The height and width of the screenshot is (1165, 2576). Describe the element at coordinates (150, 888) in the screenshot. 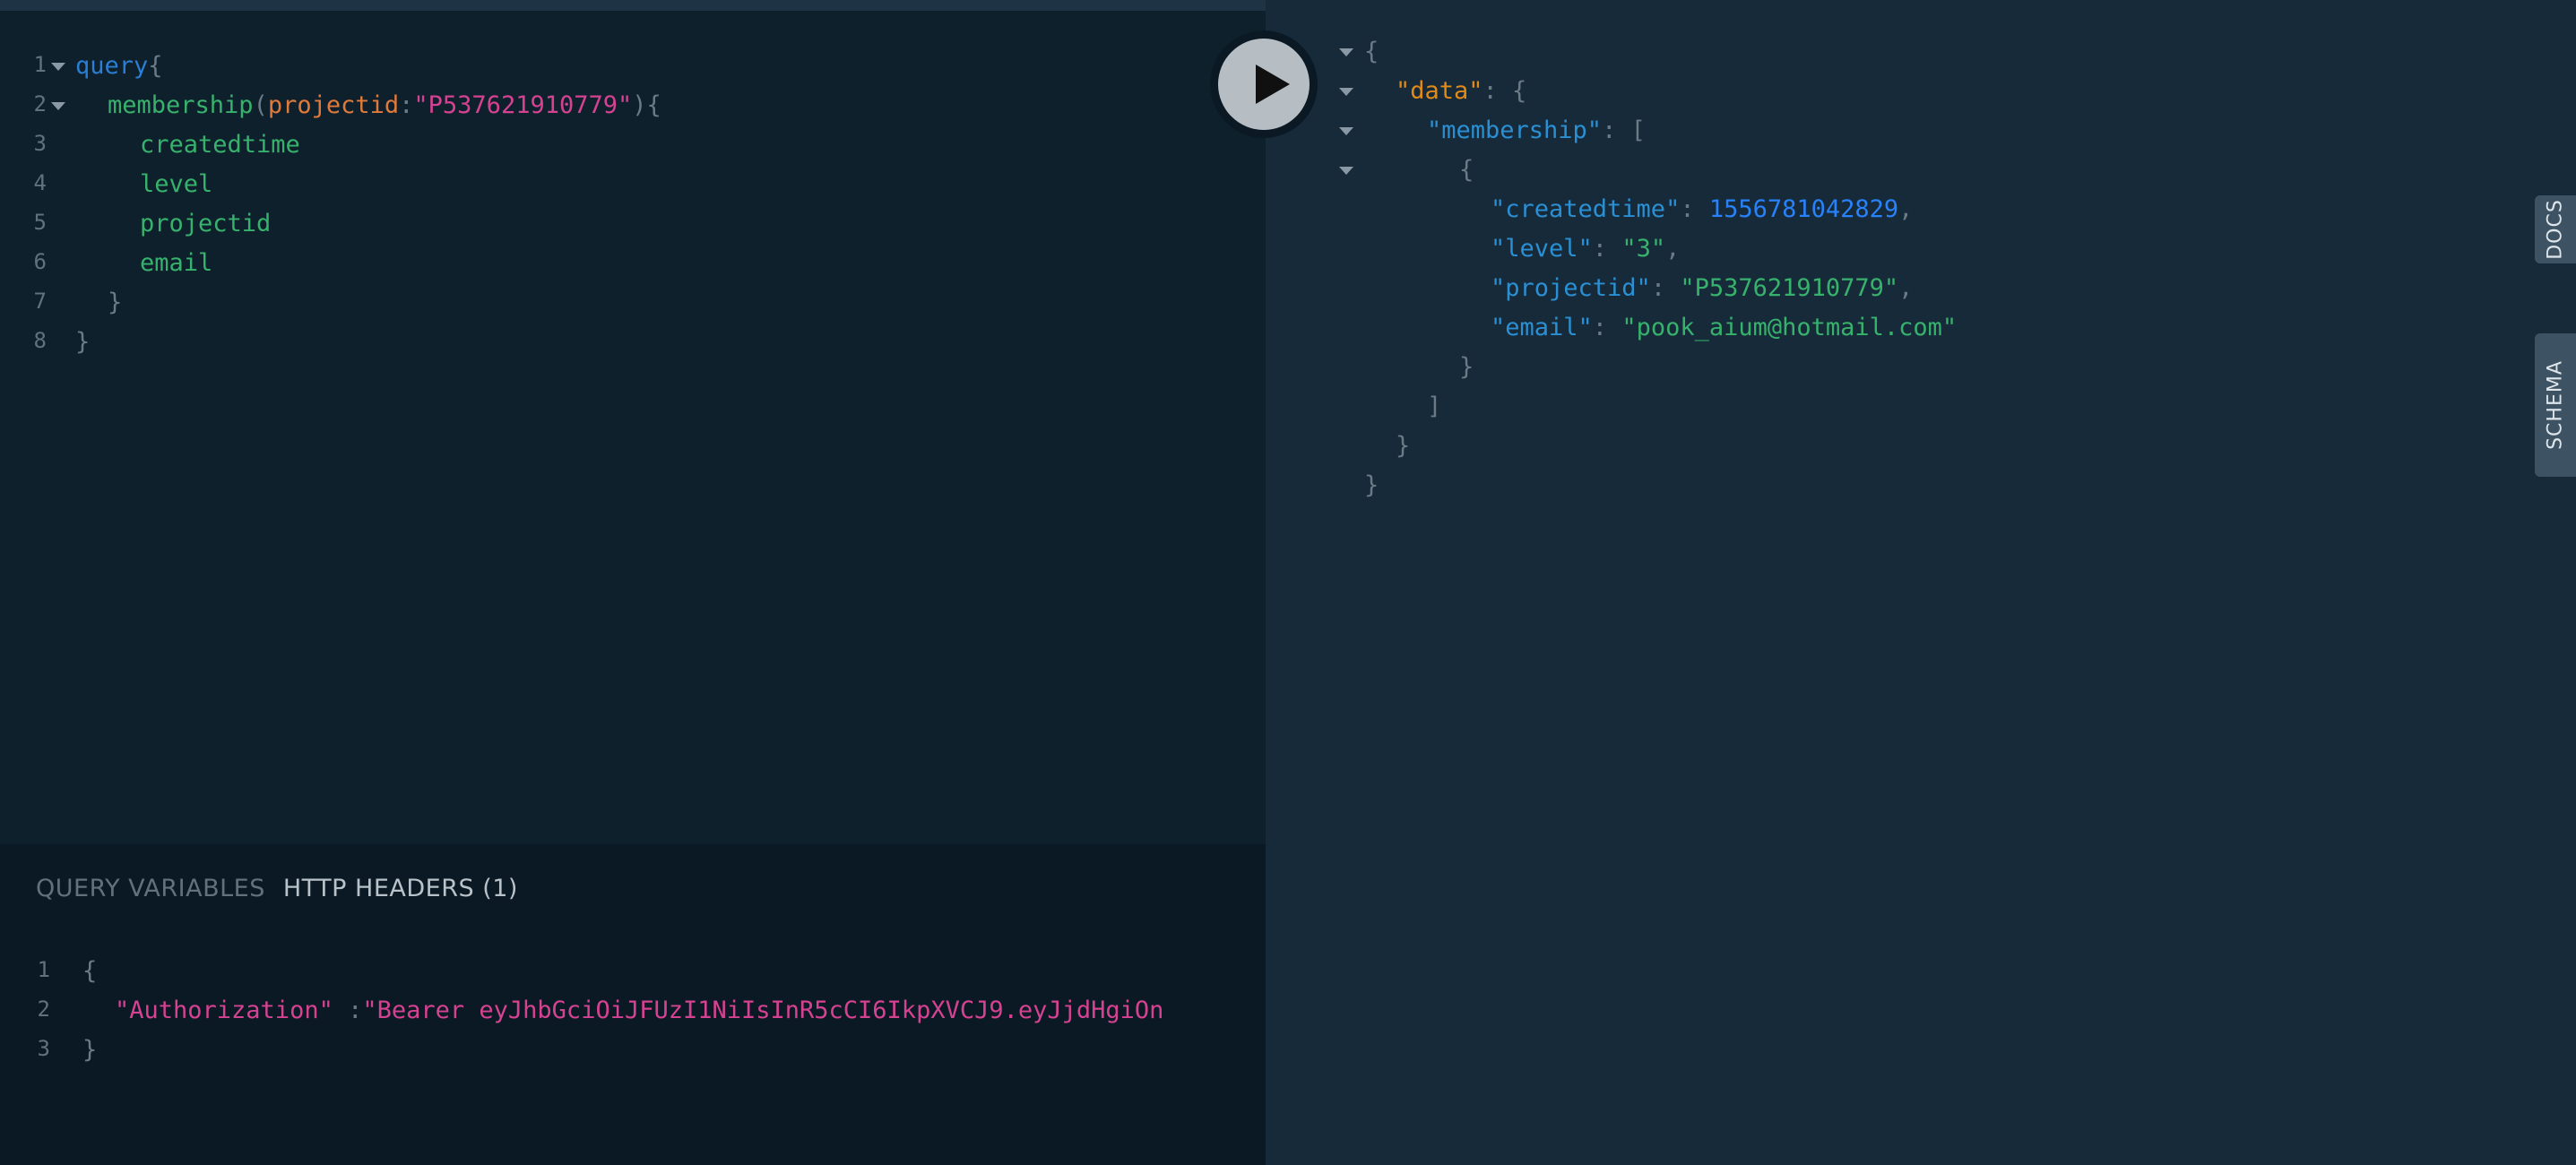

I see `tab-query-variables: QUERY VARIABLES` at that location.